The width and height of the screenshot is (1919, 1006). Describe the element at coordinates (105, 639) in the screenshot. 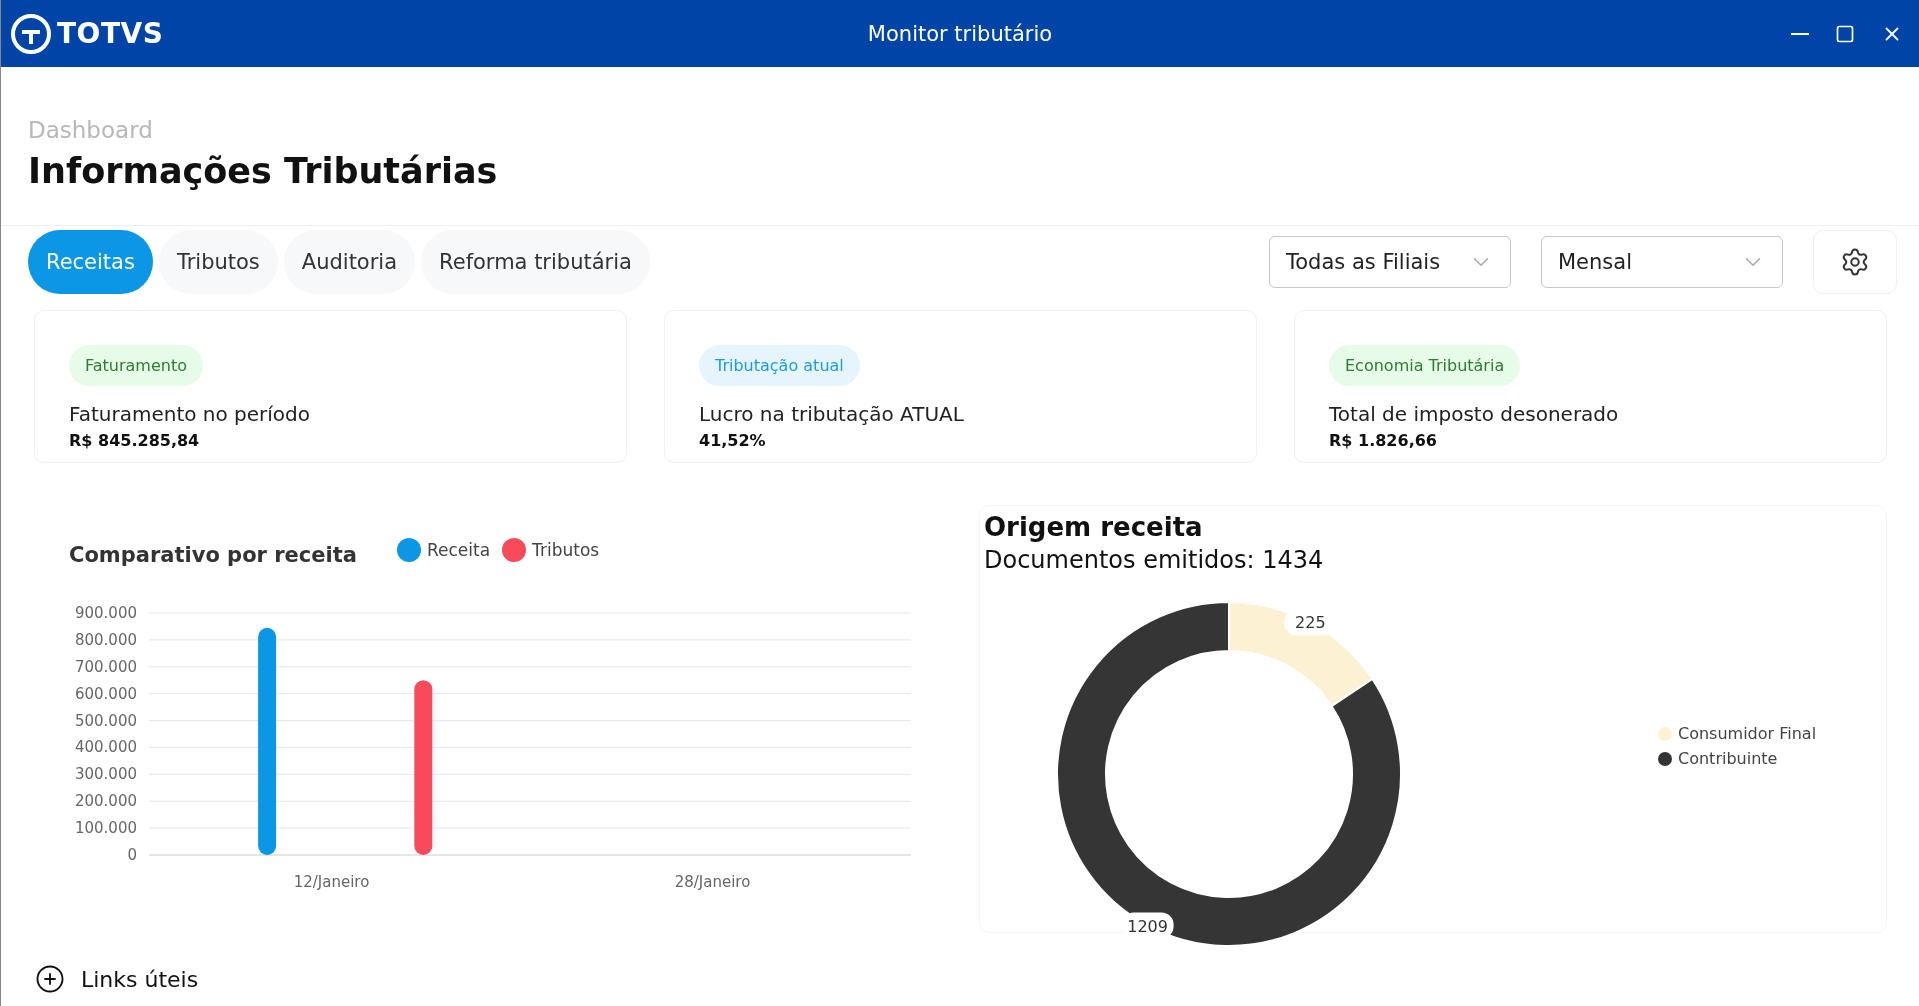

I see `axis-label: 800.000` at that location.